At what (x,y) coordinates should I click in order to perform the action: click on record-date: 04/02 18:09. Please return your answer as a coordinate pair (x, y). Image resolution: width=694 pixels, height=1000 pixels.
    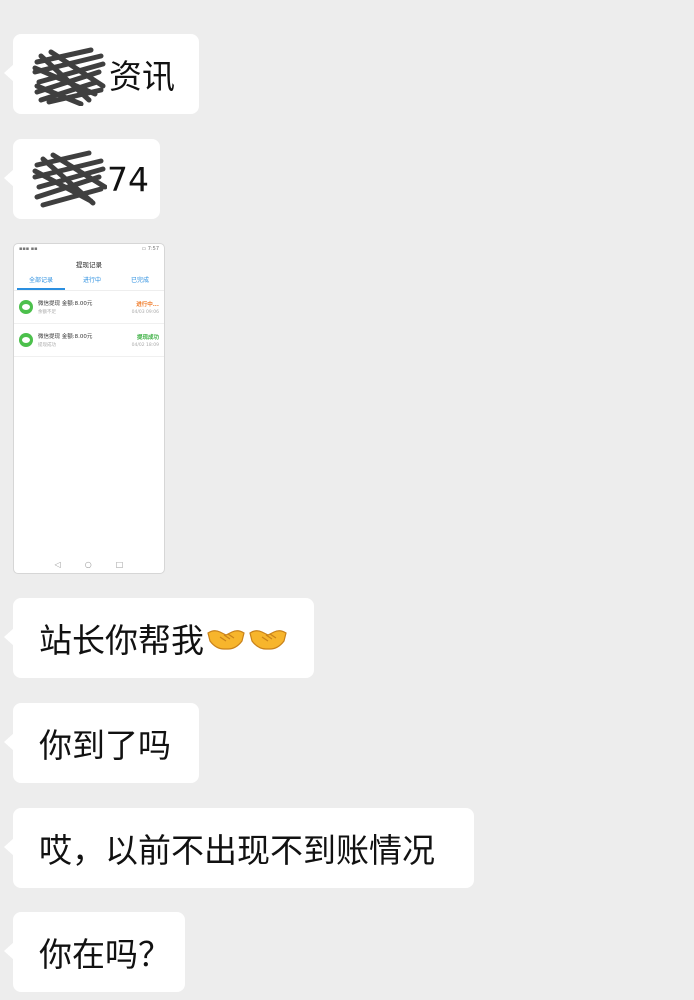
    Looking at the image, I should click on (145, 345).